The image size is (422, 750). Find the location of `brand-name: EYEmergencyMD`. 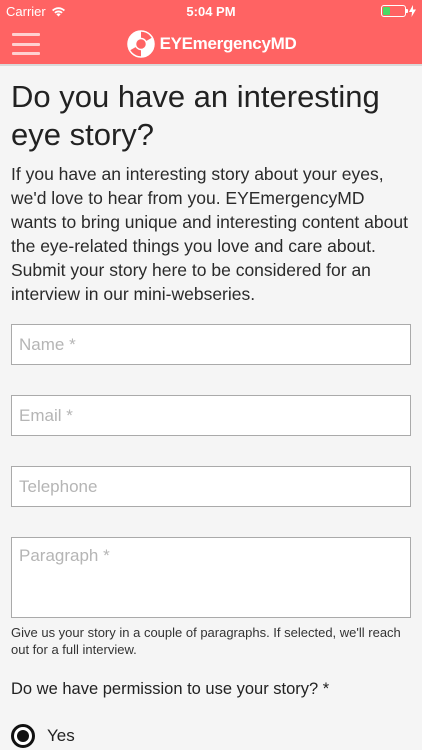

brand-name: EYEmergencyMD is located at coordinates (228, 43).